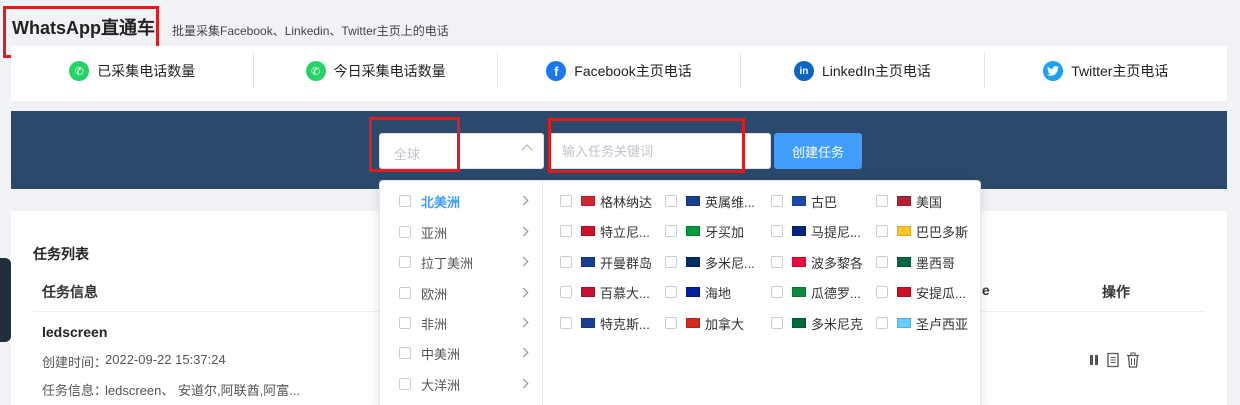 This screenshot has width=1240, height=405. I want to click on column-header-ops: 操作, so click(1116, 292).